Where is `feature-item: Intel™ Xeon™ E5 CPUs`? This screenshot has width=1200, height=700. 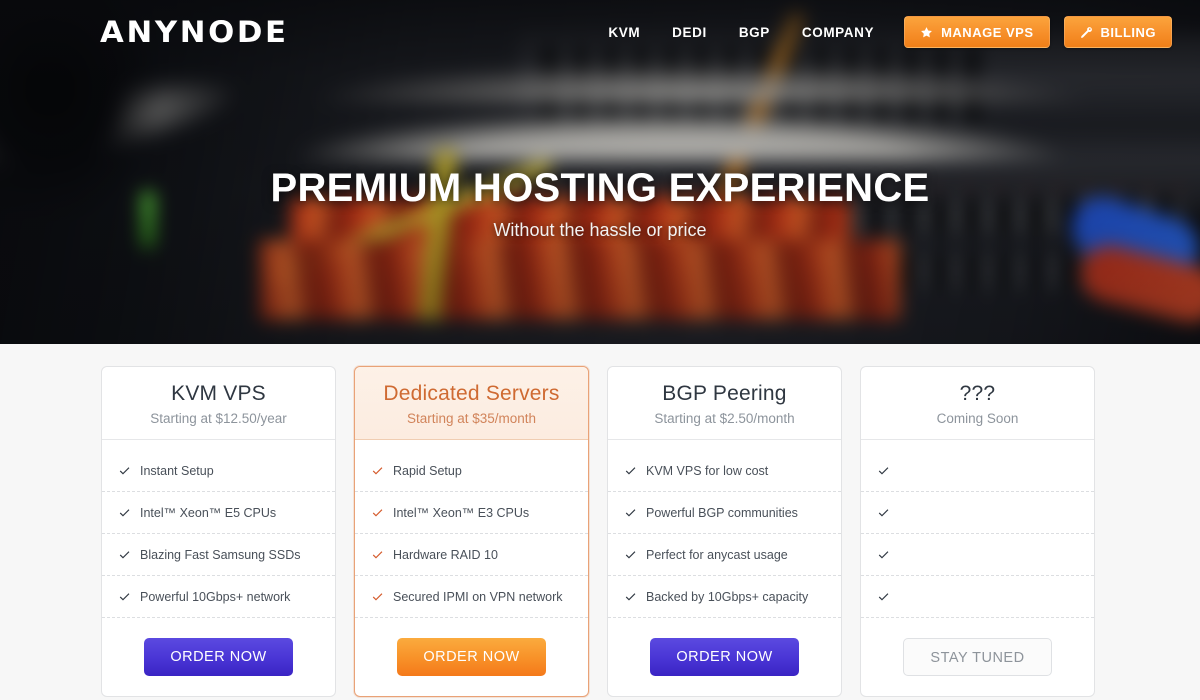 feature-item: Intel™ Xeon™ E5 CPUs is located at coordinates (218, 513).